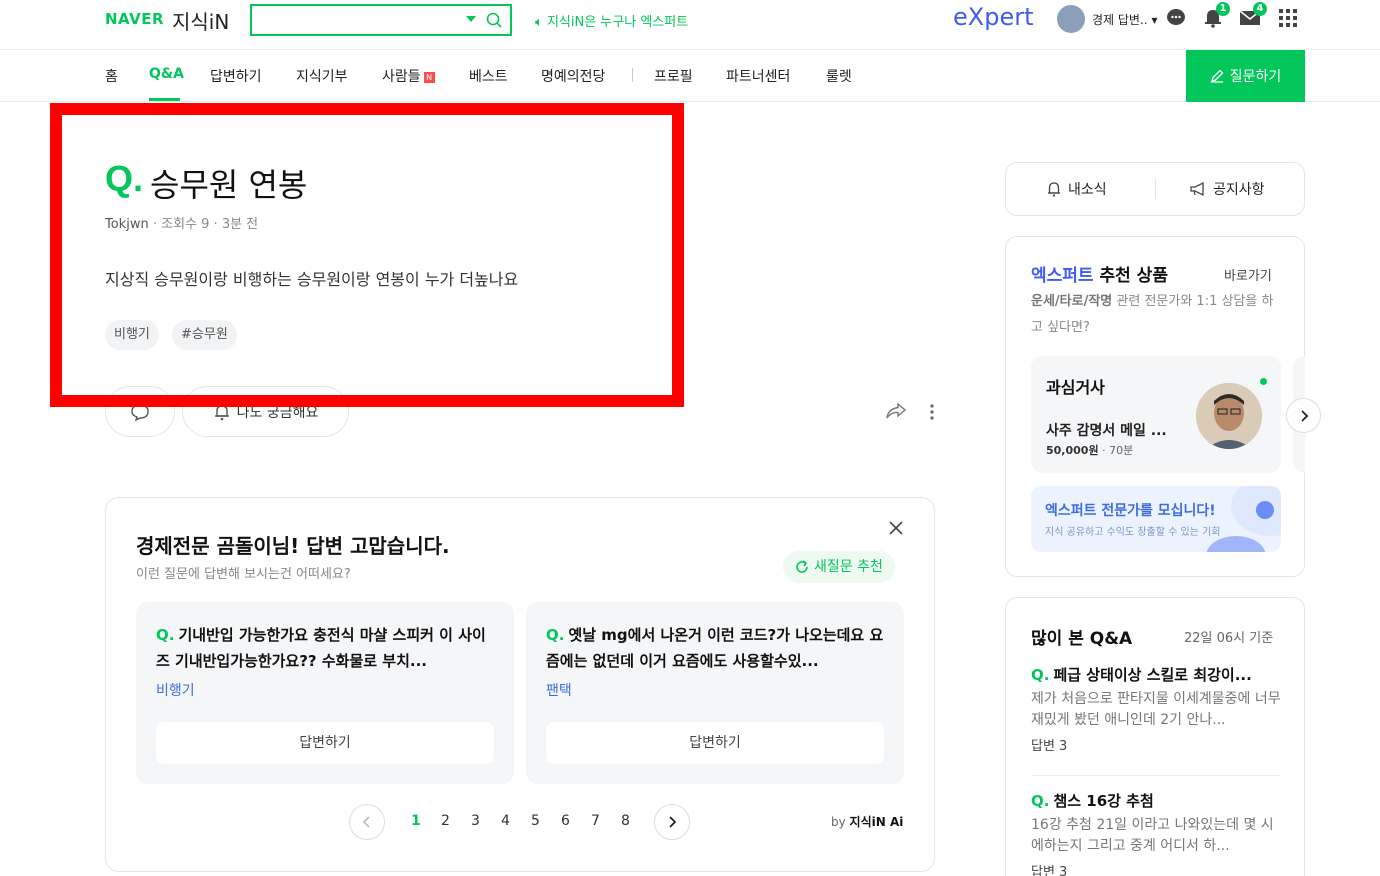 Image resolution: width=1380 pixels, height=876 pixels. Describe the element at coordinates (1156, 315) in the screenshot. I see `expert-description: 운세/타로/작명 관련 전문가와 1:1 상담을 하고 싶다면?` at that location.